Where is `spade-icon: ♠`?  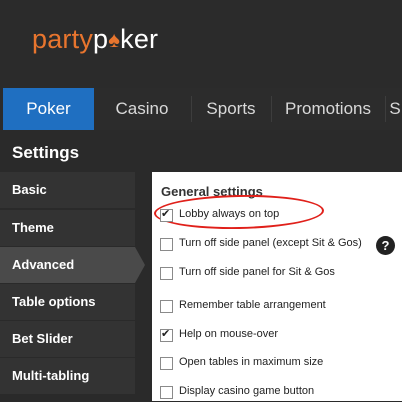
spade-icon: ♠ is located at coordinates (114, 39).